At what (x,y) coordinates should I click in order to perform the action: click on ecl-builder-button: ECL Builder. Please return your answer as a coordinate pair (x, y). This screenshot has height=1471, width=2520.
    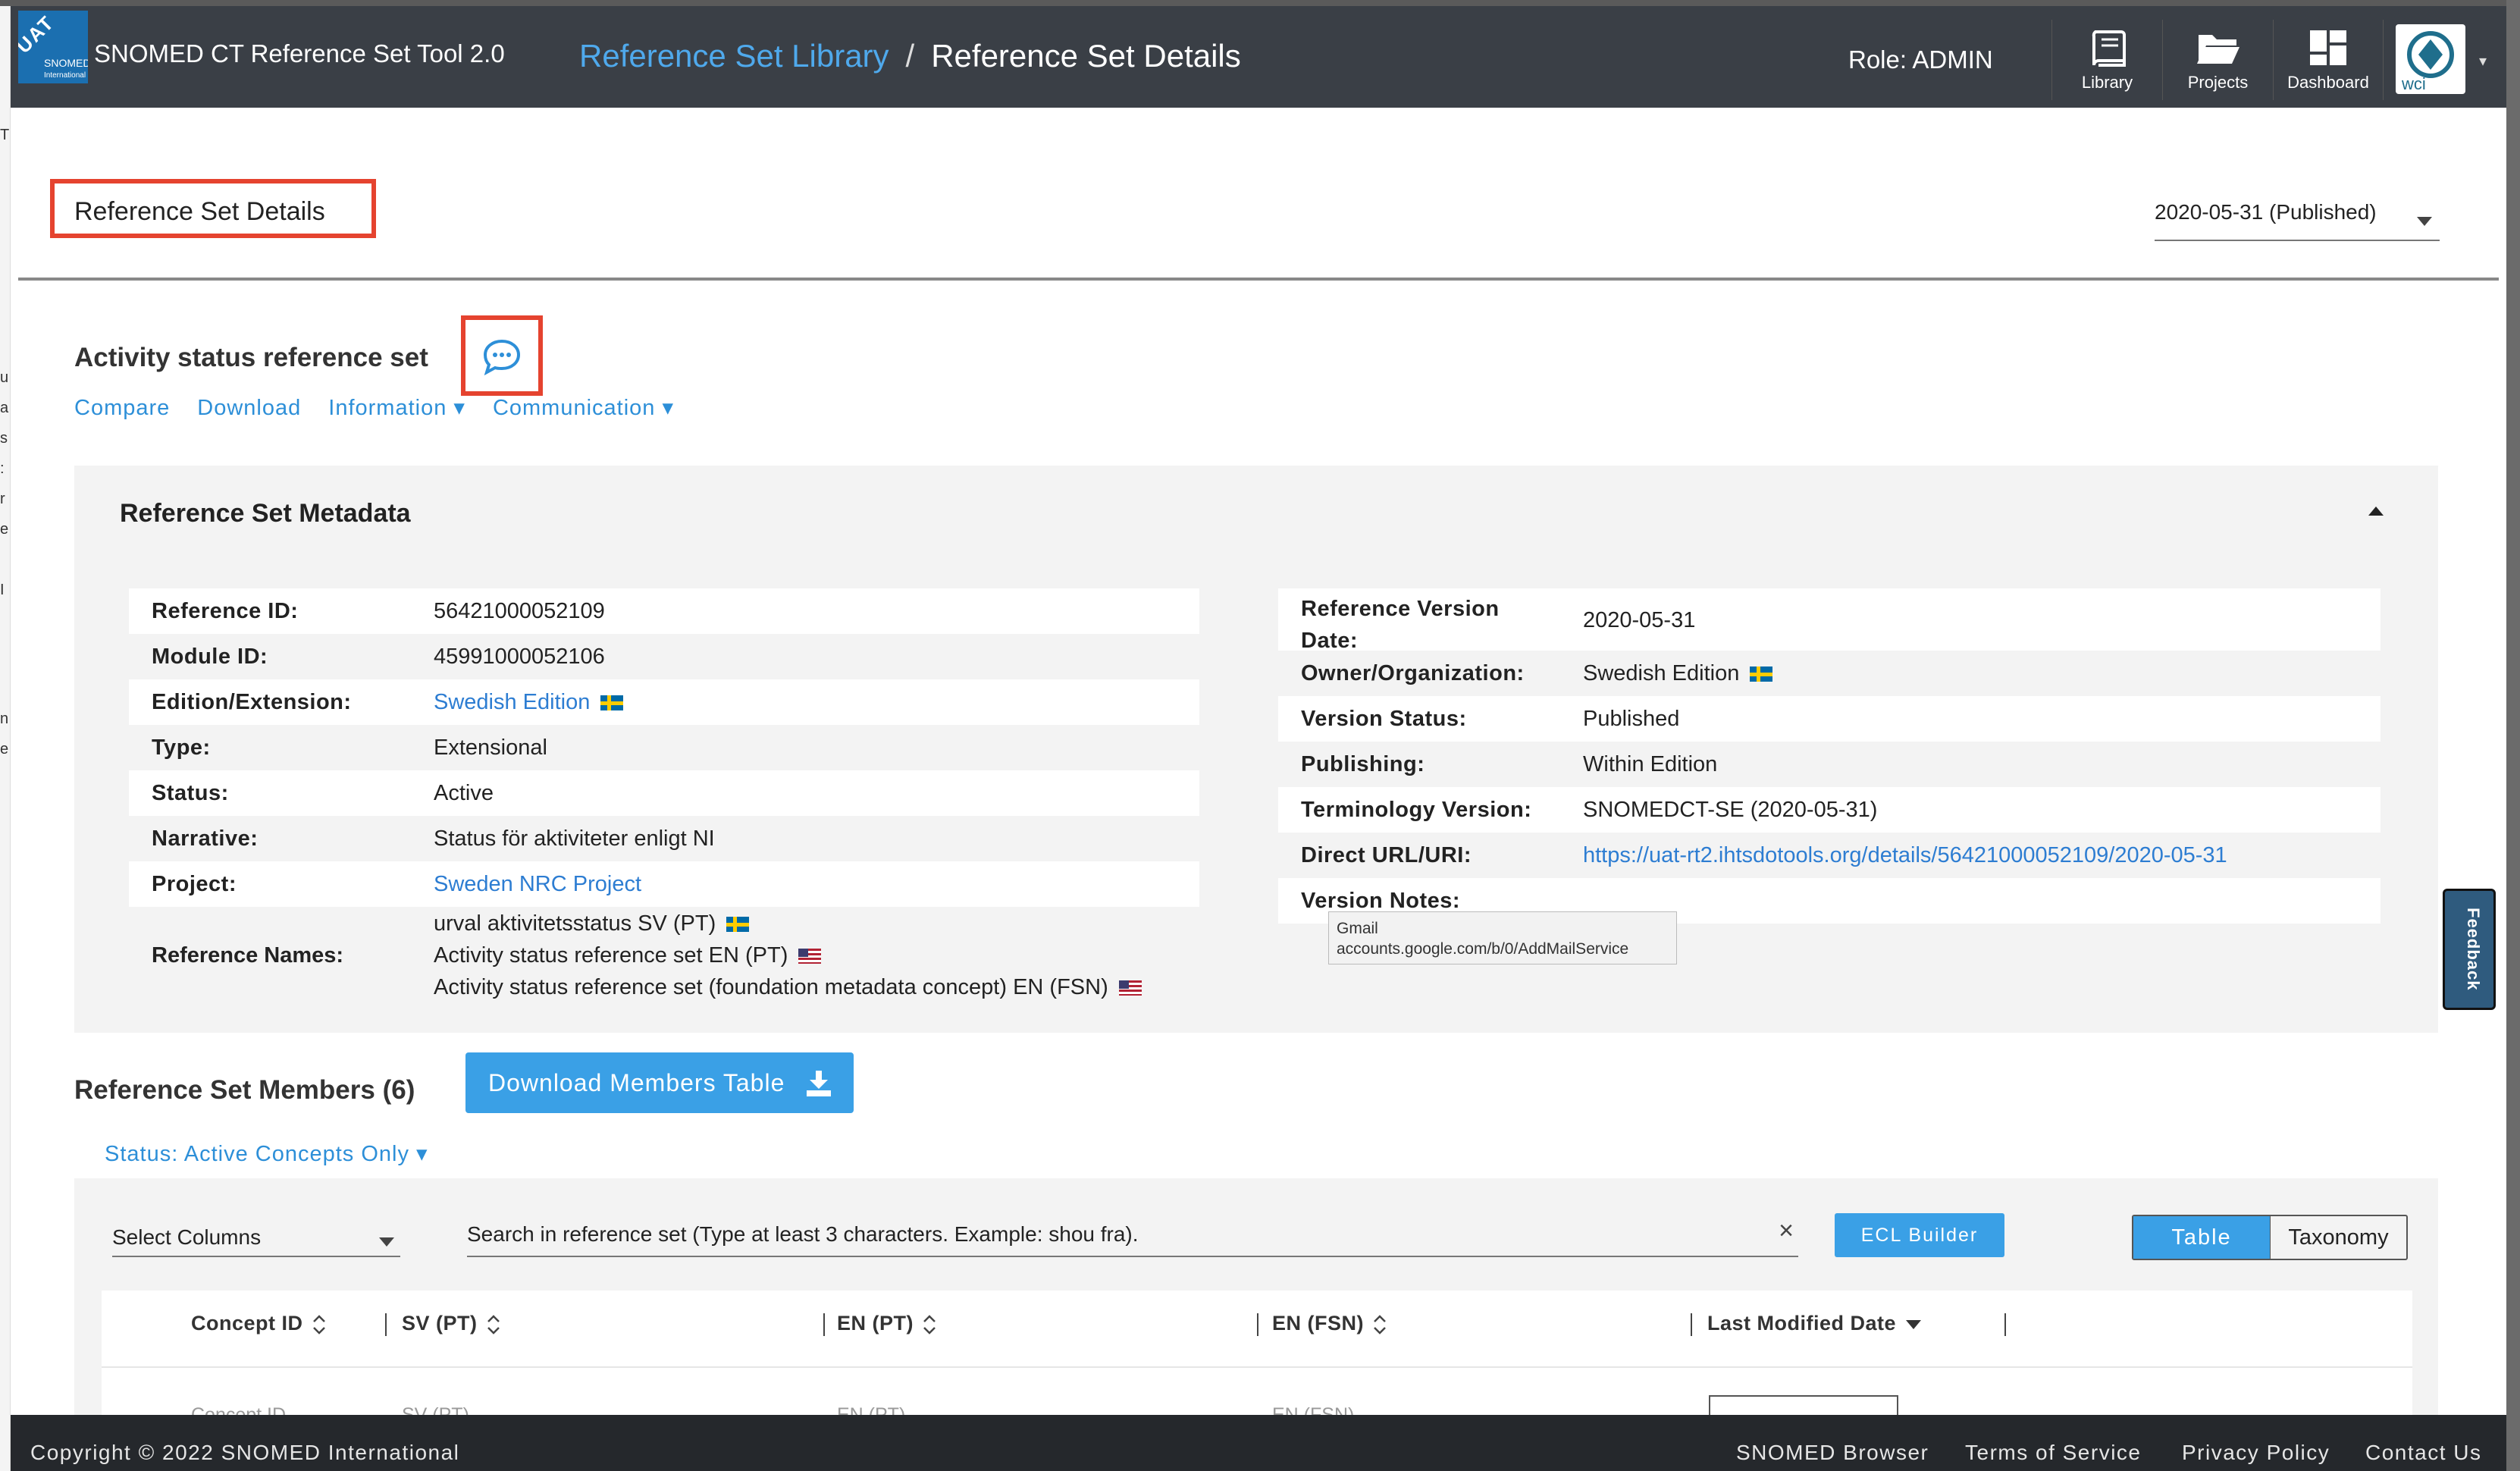
    Looking at the image, I should click on (1919, 1235).